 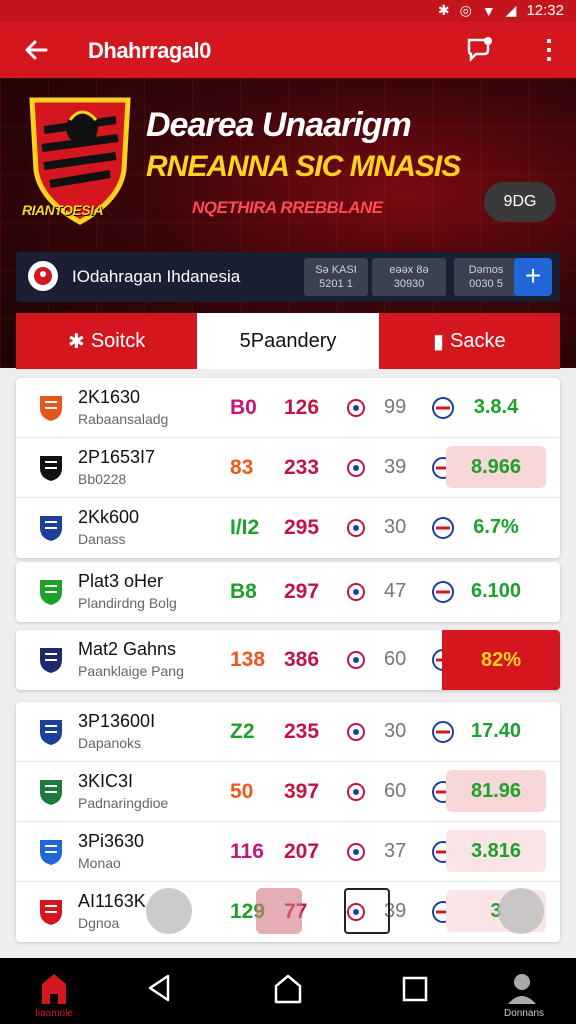 What do you see at coordinates (409, 270) in the screenshot?
I see `league-chip-line1: eəəx 8ə` at bounding box center [409, 270].